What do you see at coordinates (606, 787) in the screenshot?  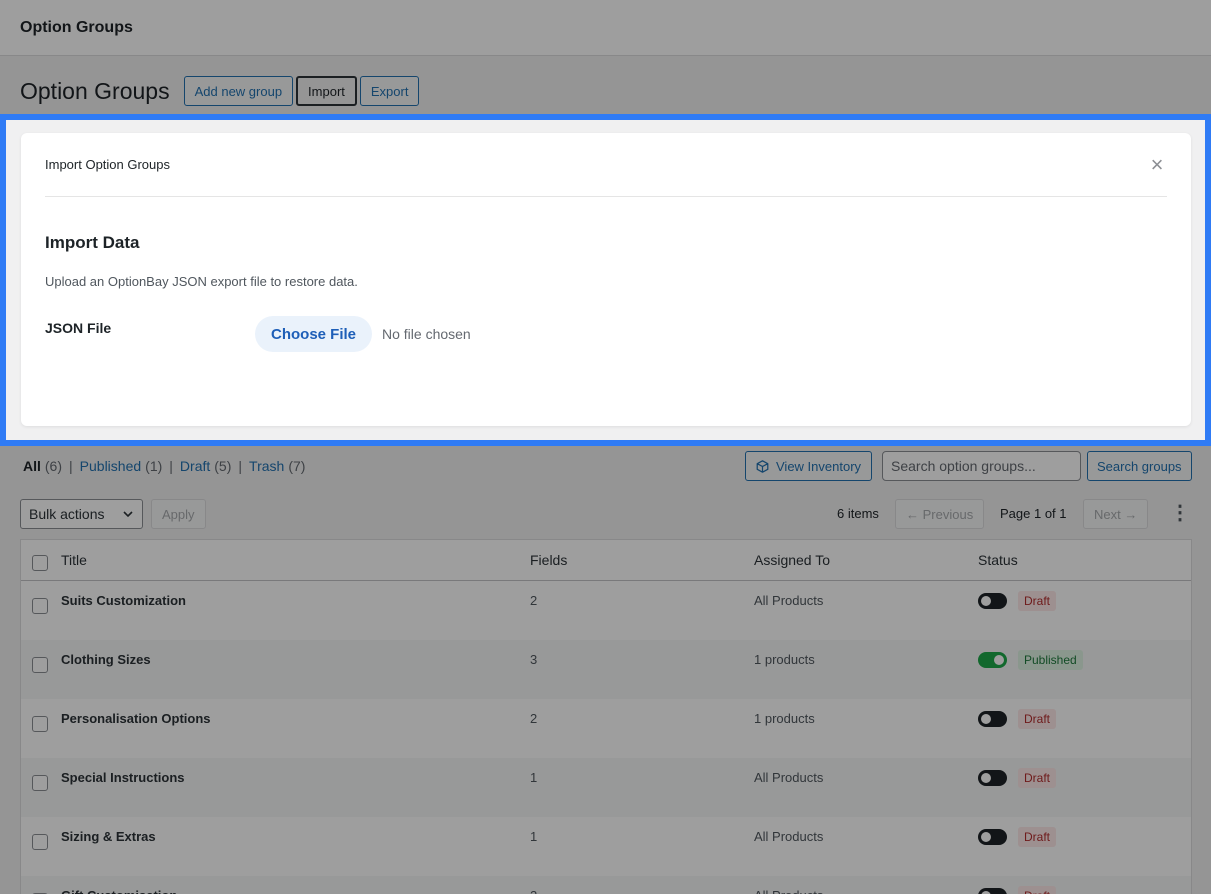 I see `table-row: Special Instructions 1 All Products Draft` at bounding box center [606, 787].